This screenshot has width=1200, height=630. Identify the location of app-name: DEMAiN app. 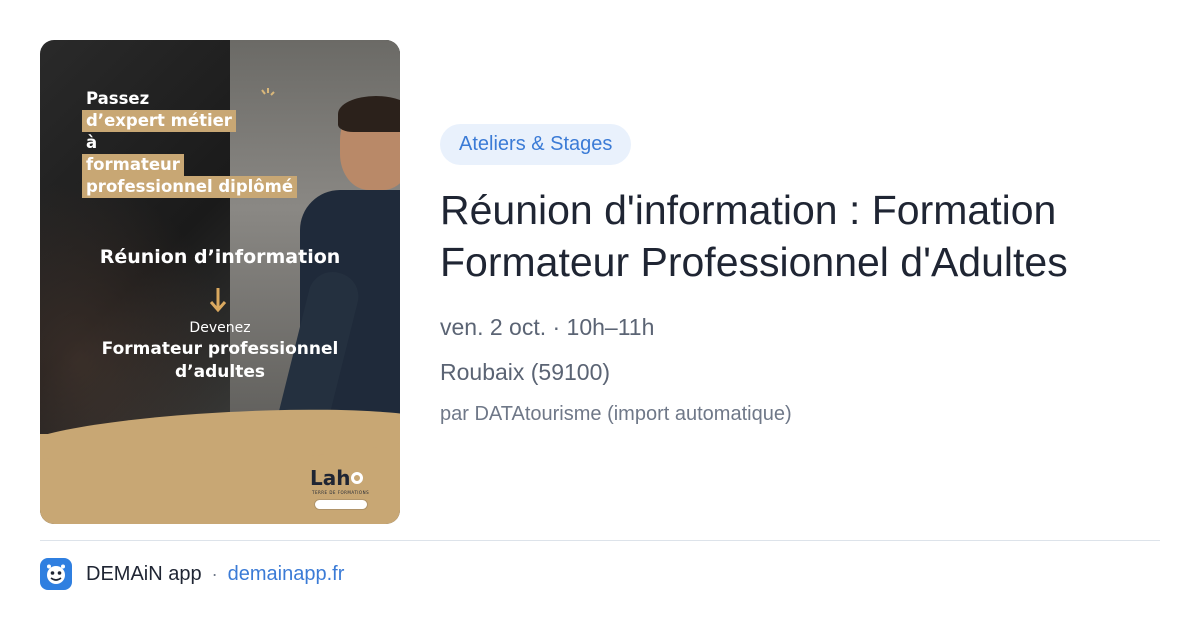
(144, 573).